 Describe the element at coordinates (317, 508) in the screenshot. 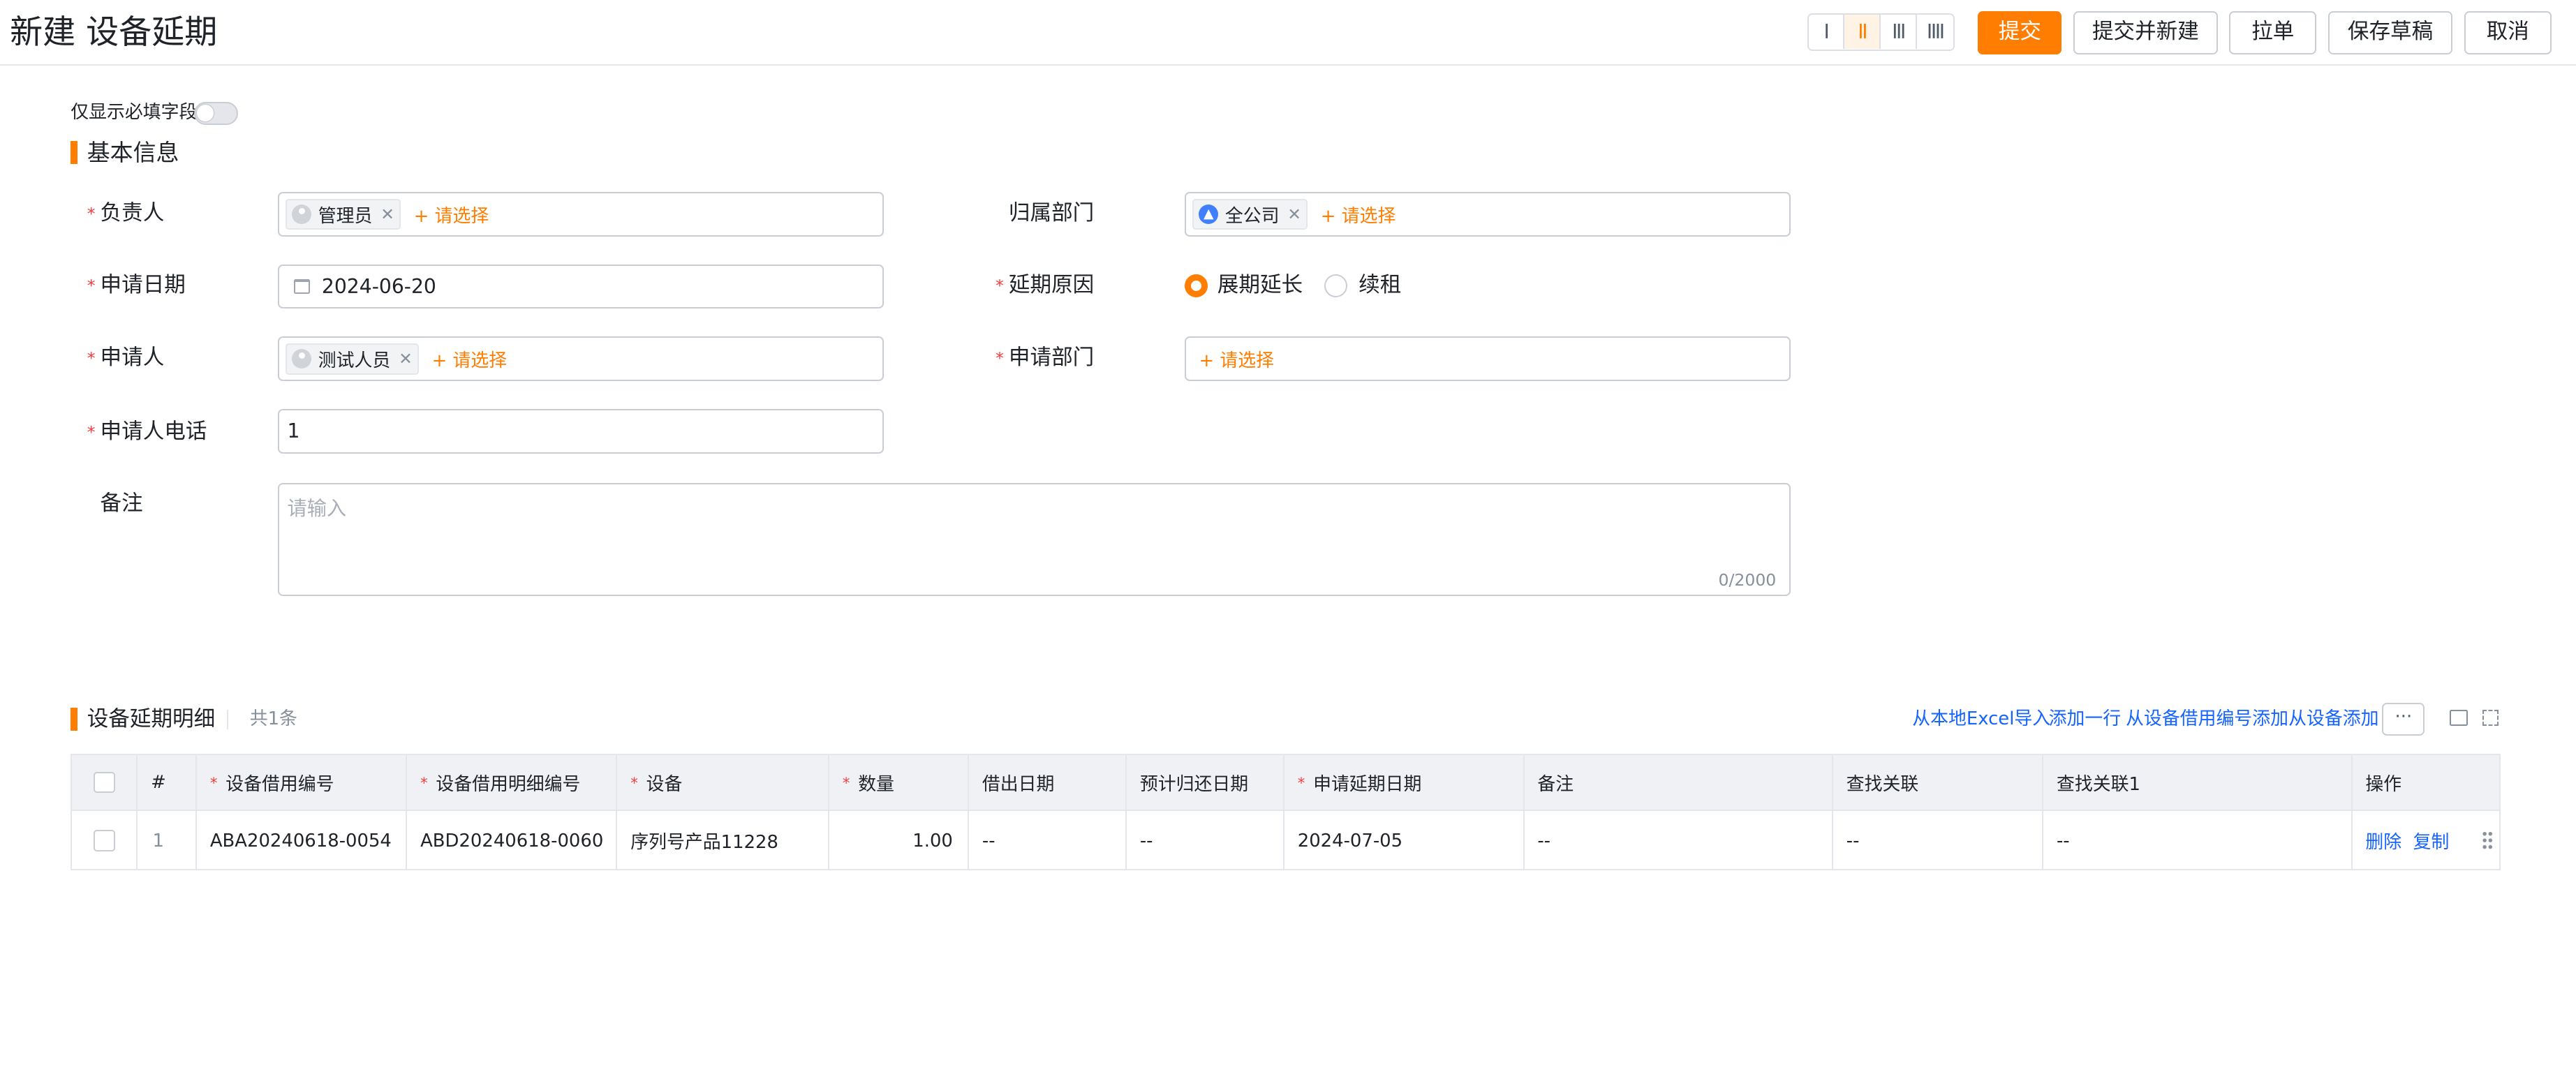

I see `remark-placeholder: 请输入` at that location.